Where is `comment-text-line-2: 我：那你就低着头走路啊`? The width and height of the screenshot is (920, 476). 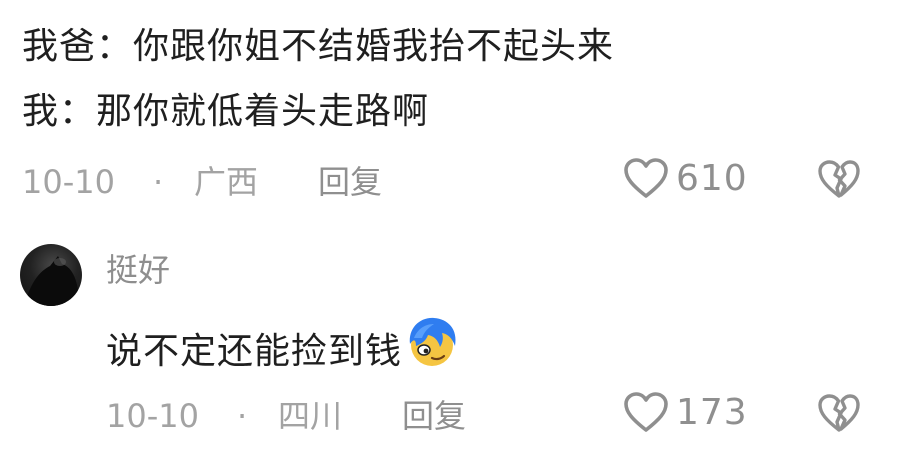
comment-text-line-2: 我：那你就低着头走路啊 is located at coordinates (226, 111).